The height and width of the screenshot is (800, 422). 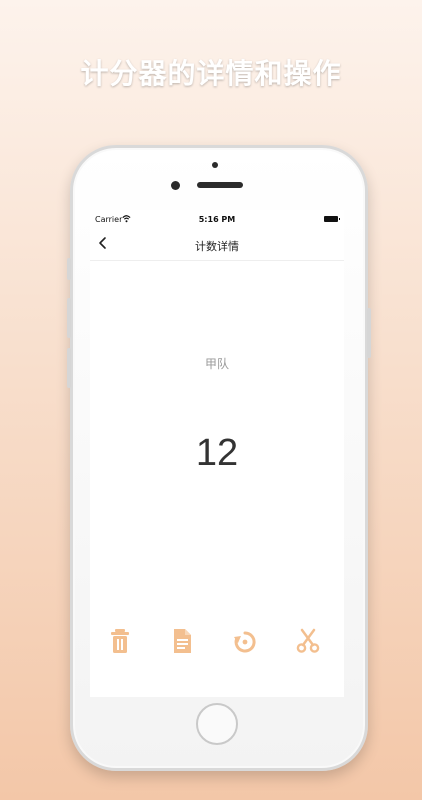 I want to click on page-title: 计数详情, so click(x=217, y=246).